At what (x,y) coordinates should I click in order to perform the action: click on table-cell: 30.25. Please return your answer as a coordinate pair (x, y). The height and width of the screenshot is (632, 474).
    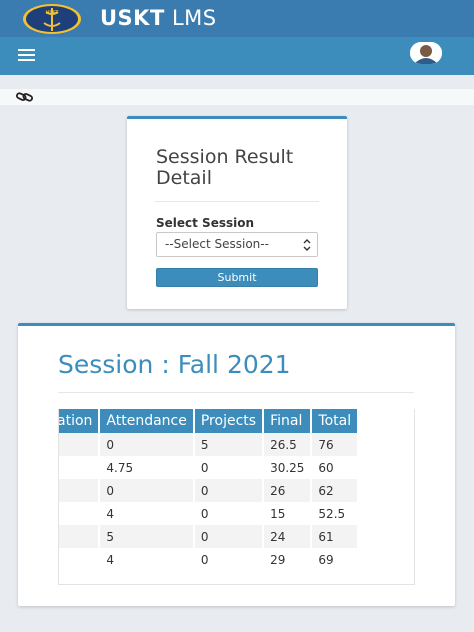
    Looking at the image, I should click on (288, 467).